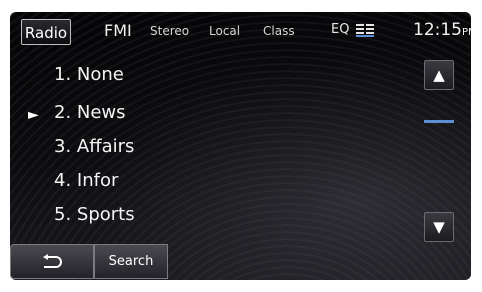  I want to click on back-arrow-icon, so click(52, 261).